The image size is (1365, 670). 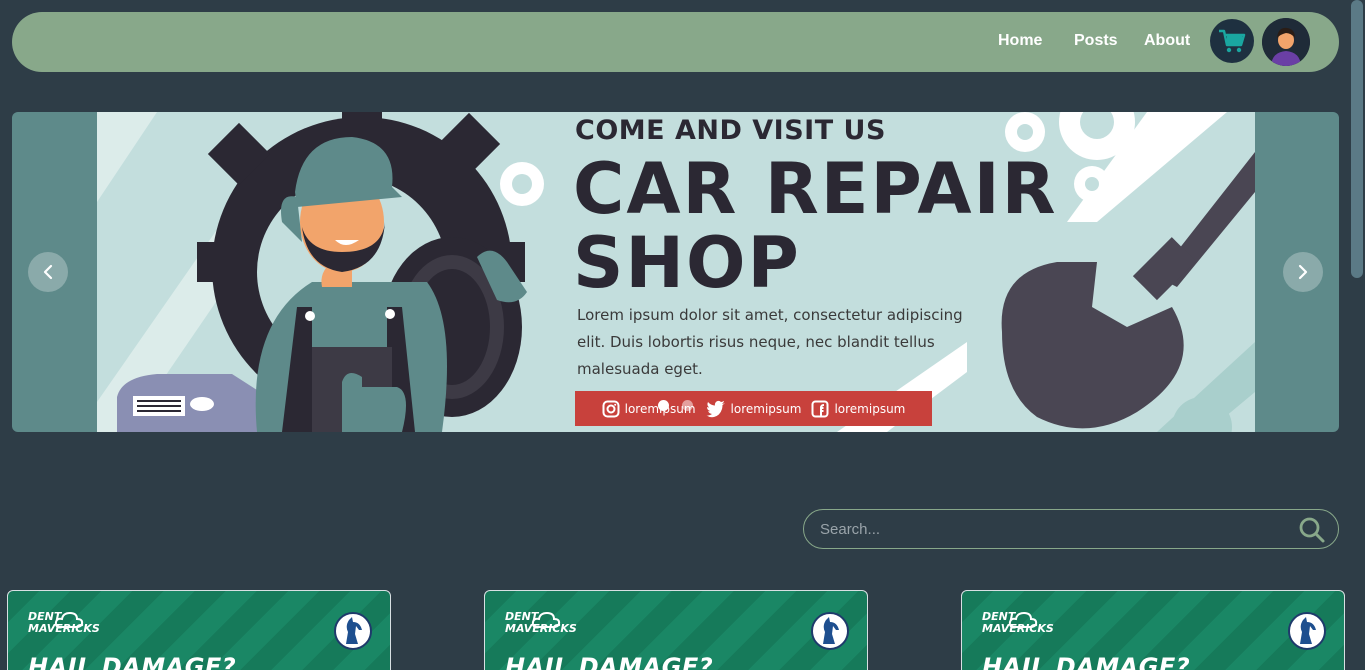 I want to click on banner-title: CAR REPAIR SHOP, so click(x=815, y=226).